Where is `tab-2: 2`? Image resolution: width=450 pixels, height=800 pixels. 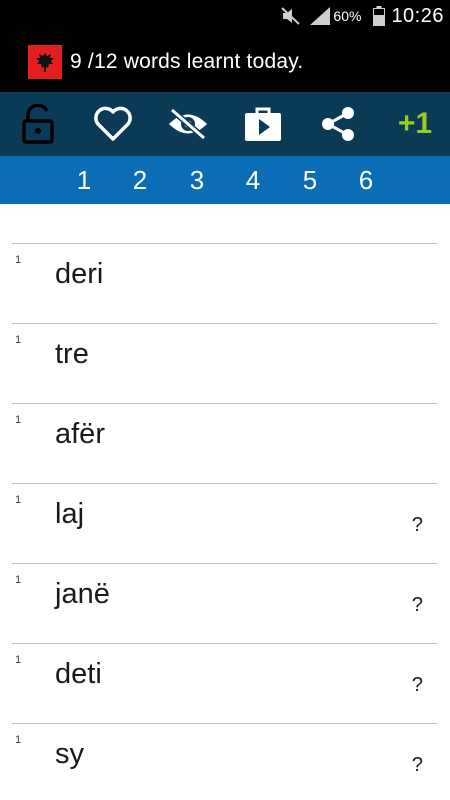
tab-2: 2 is located at coordinates (140, 180).